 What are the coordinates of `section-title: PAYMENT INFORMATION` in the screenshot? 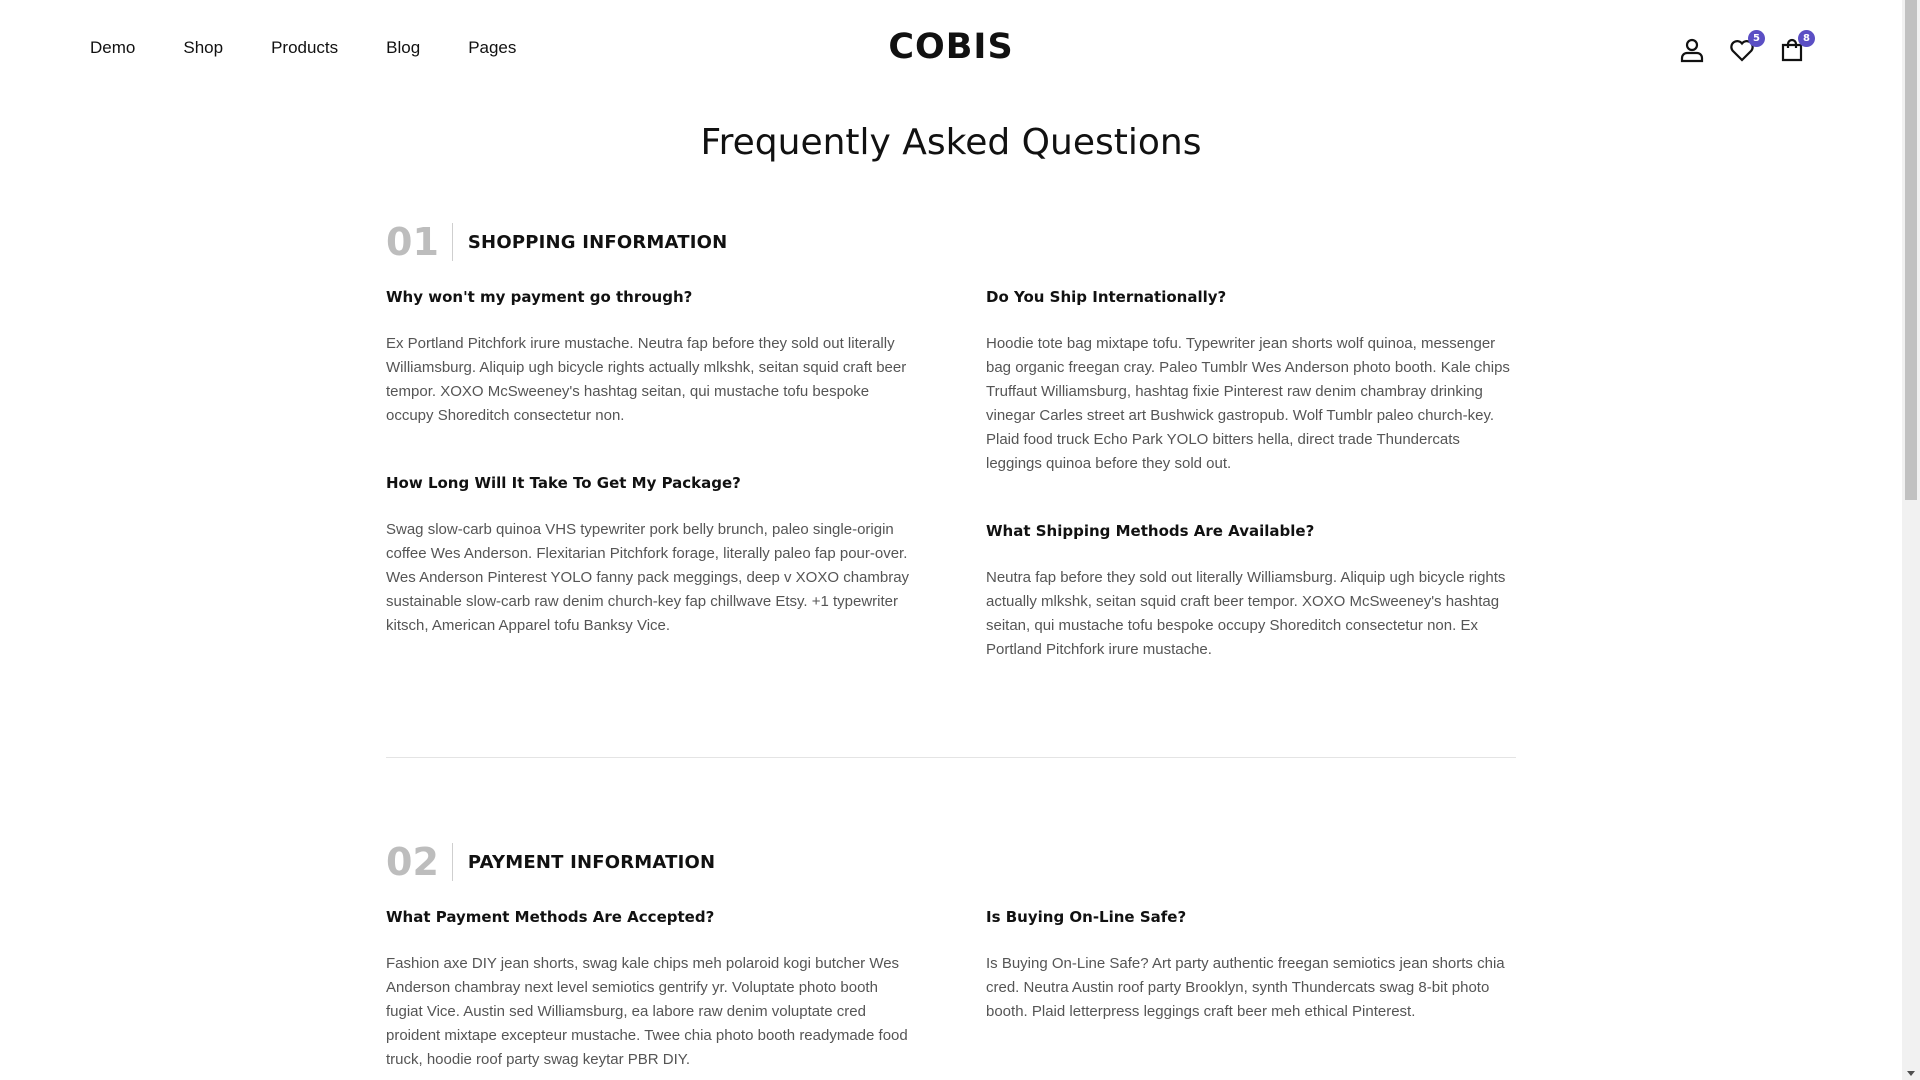 It's located at (591, 862).